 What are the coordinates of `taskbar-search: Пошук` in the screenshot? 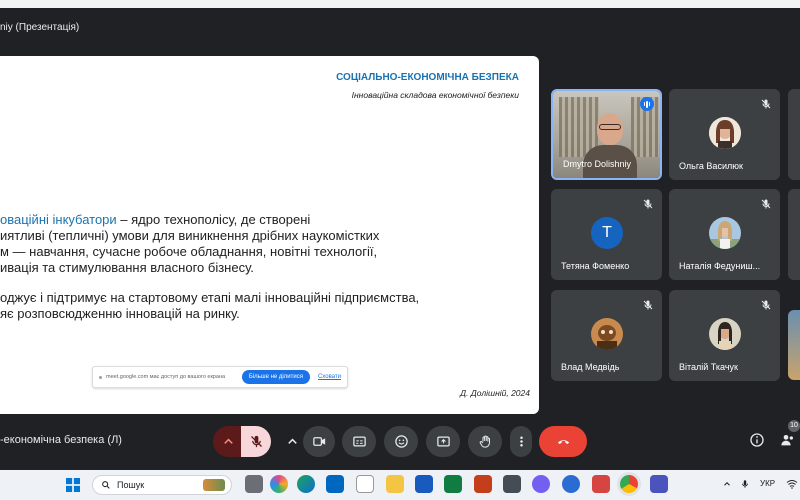 It's located at (162, 485).